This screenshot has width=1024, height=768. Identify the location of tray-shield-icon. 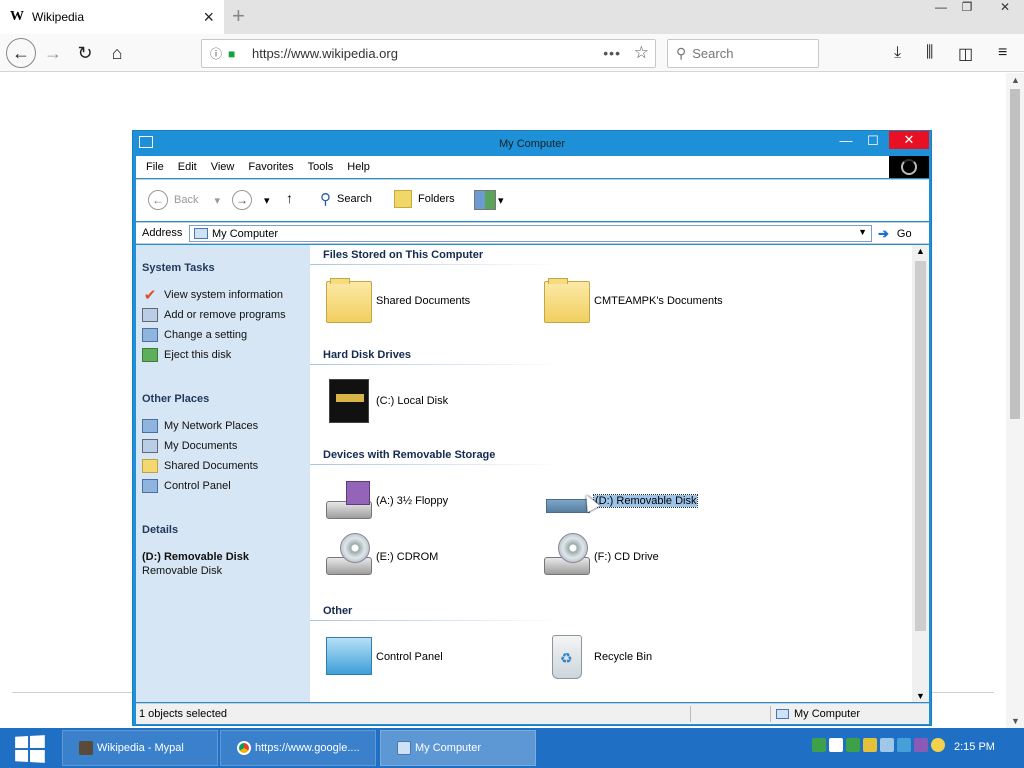
(870, 745).